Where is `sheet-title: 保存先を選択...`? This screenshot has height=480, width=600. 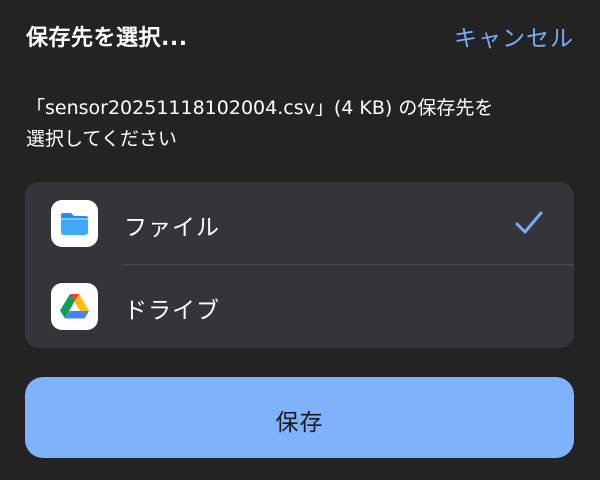
sheet-title: 保存先を選択... is located at coordinates (107, 38).